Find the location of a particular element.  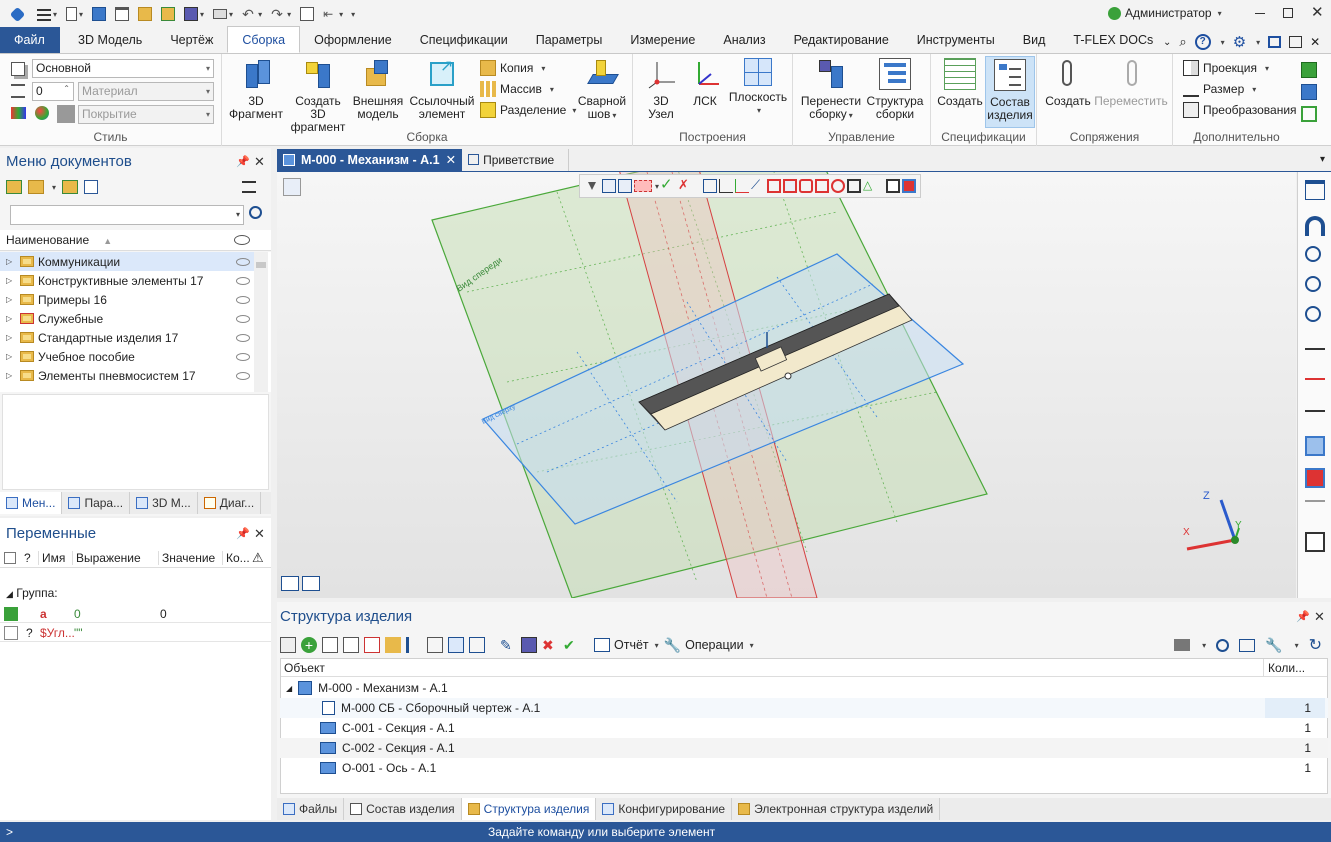

group-row: ◢ Группа: is located at coordinates (32, 593).